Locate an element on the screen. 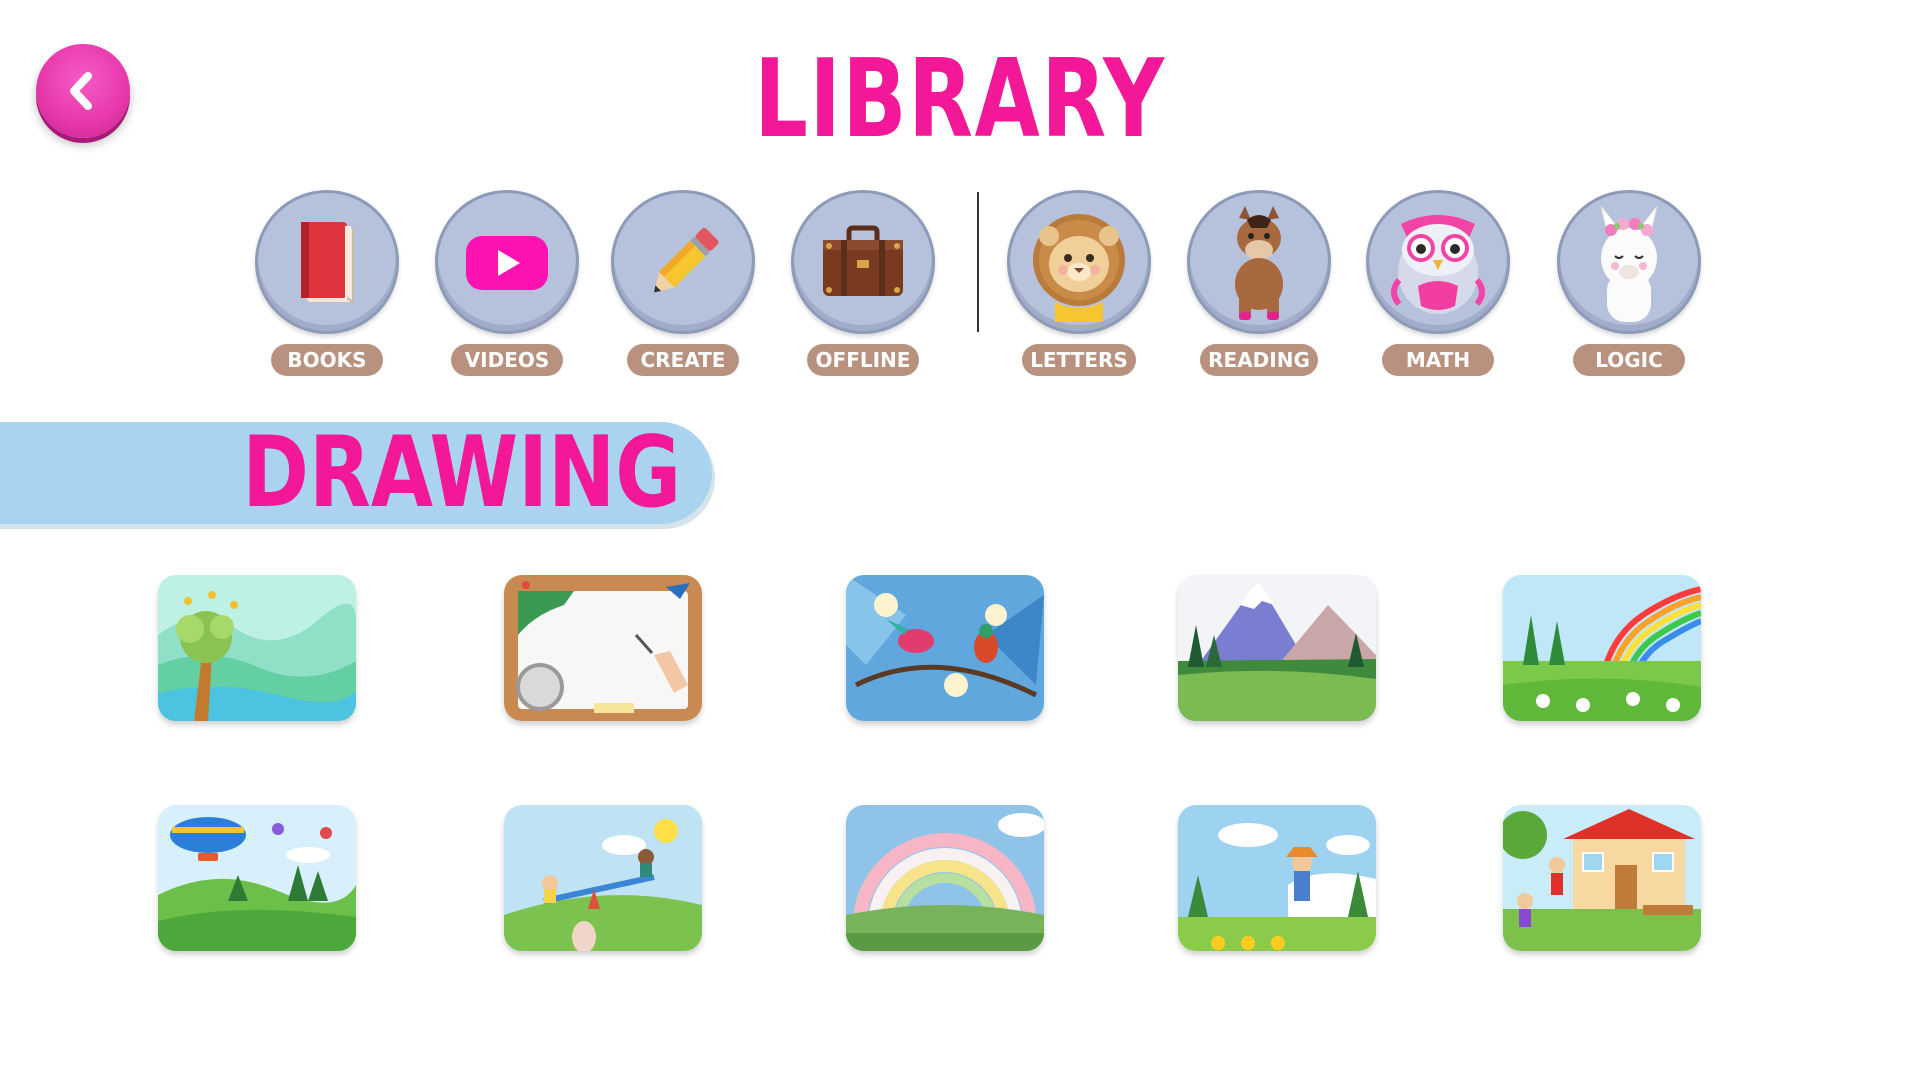 Image resolution: width=1920 pixels, height=1080 pixels. mountain-lake-image is located at coordinates (1277, 648).